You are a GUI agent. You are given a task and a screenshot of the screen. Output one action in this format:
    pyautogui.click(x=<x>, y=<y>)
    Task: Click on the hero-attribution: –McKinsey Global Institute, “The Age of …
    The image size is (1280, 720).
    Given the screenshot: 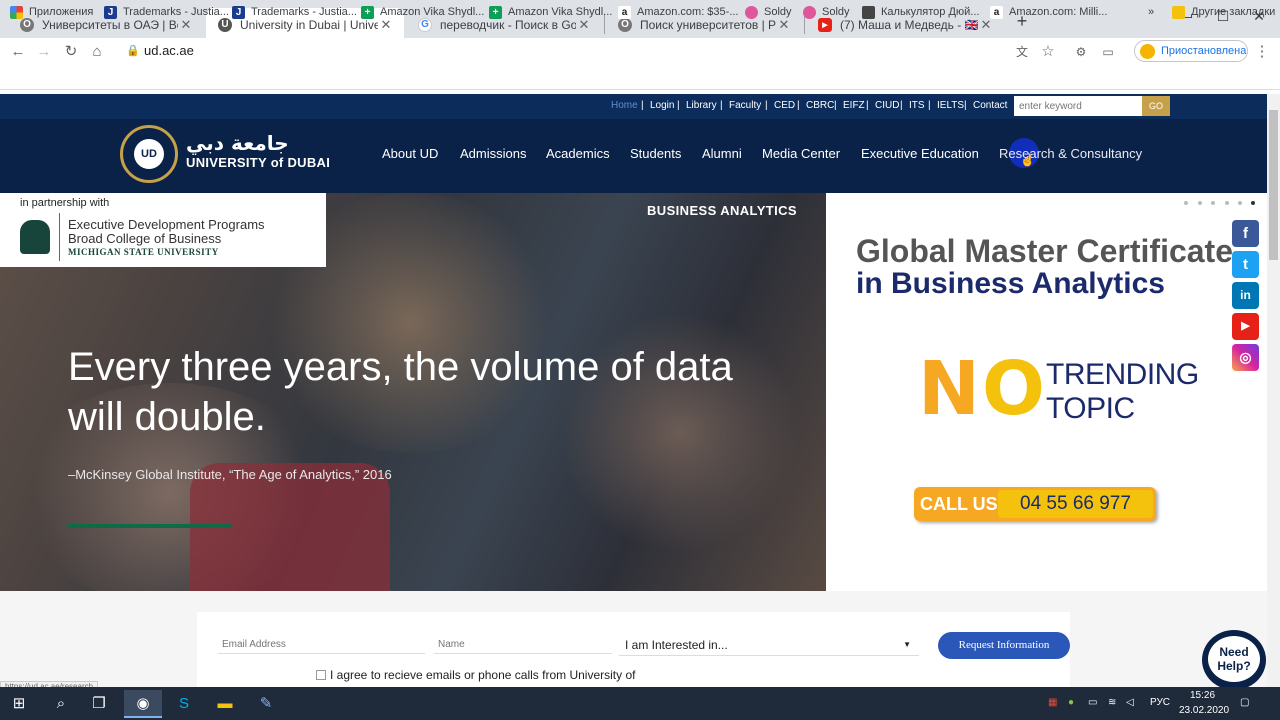 What is the action you would take?
    pyautogui.click(x=230, y=474)
    